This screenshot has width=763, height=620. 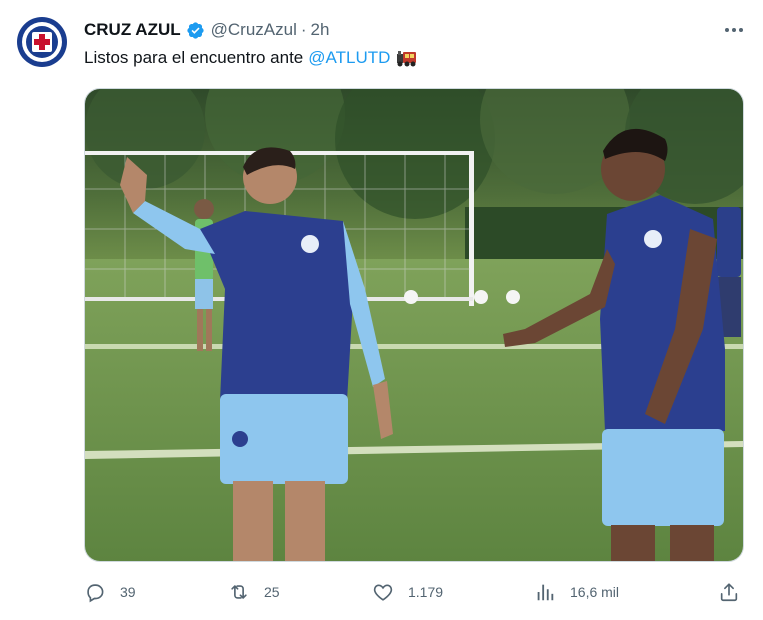 I want to click on reply-count: 39, so click(x=128, y=592).